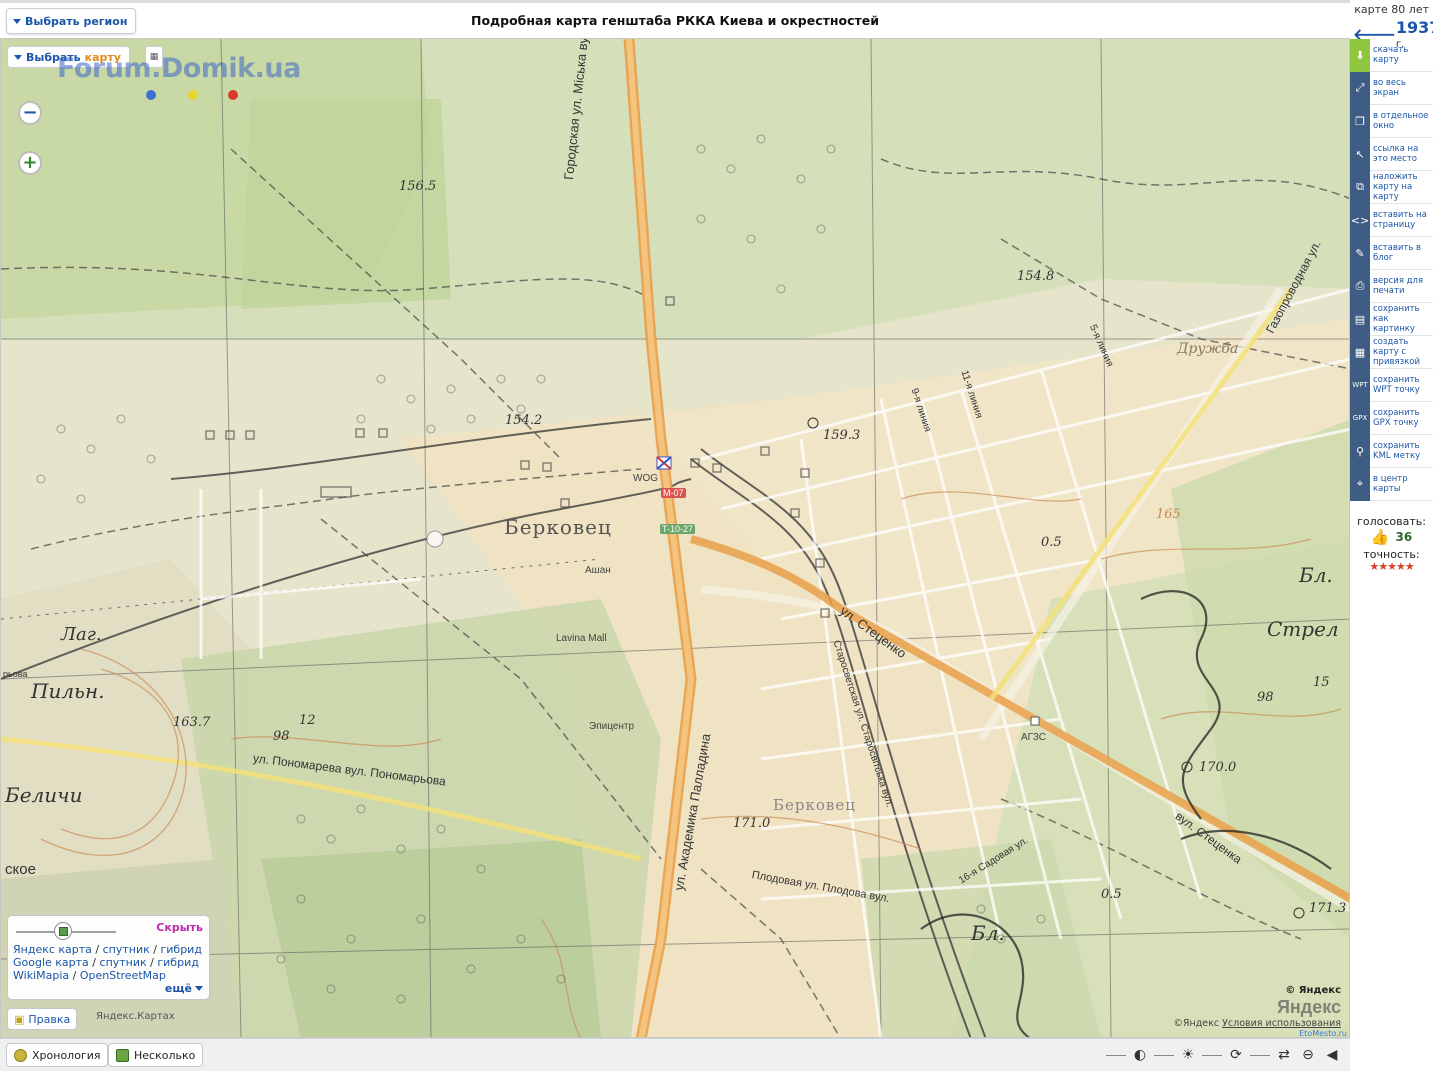 The image size is (1433, 1071). What do you see at coordinates (1360, 253) in the screenshot?
I see `pencil-icon: ✎` at bounding box center [1360, 253].